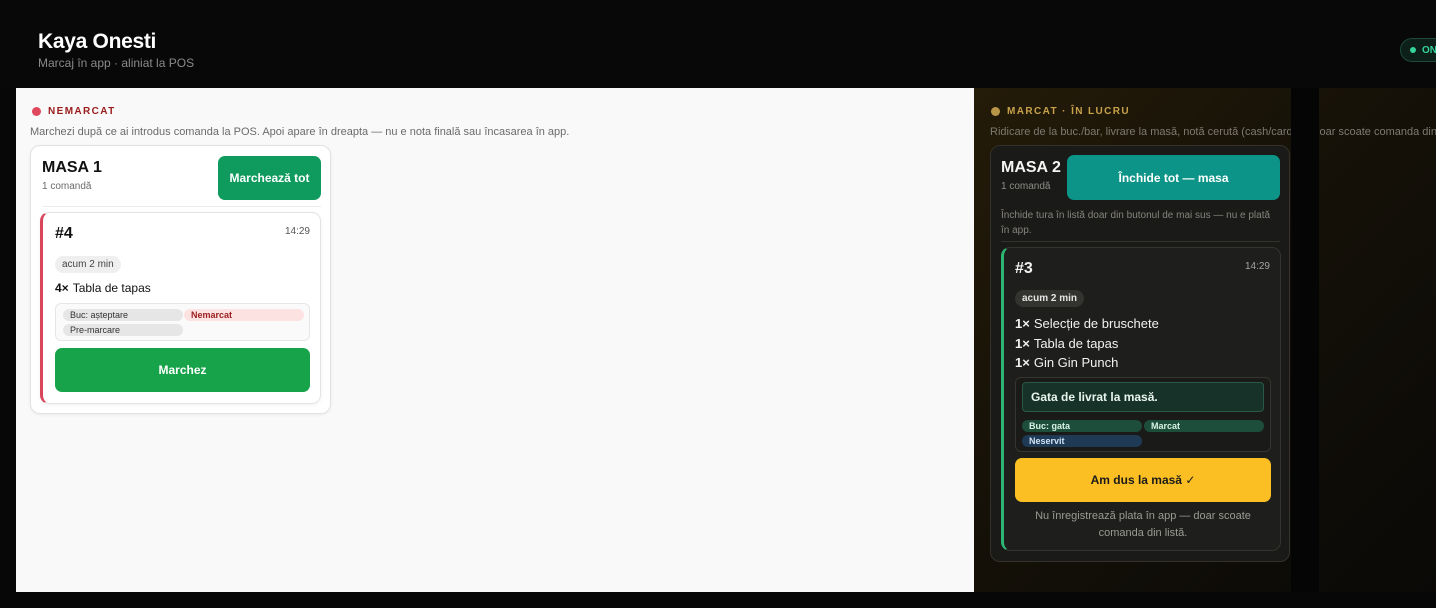 This screenshot has height=608, width=1436. Describe the element at coordinates (72, 167) in the screenshot. I see `table-name: MASA 1` at that location.